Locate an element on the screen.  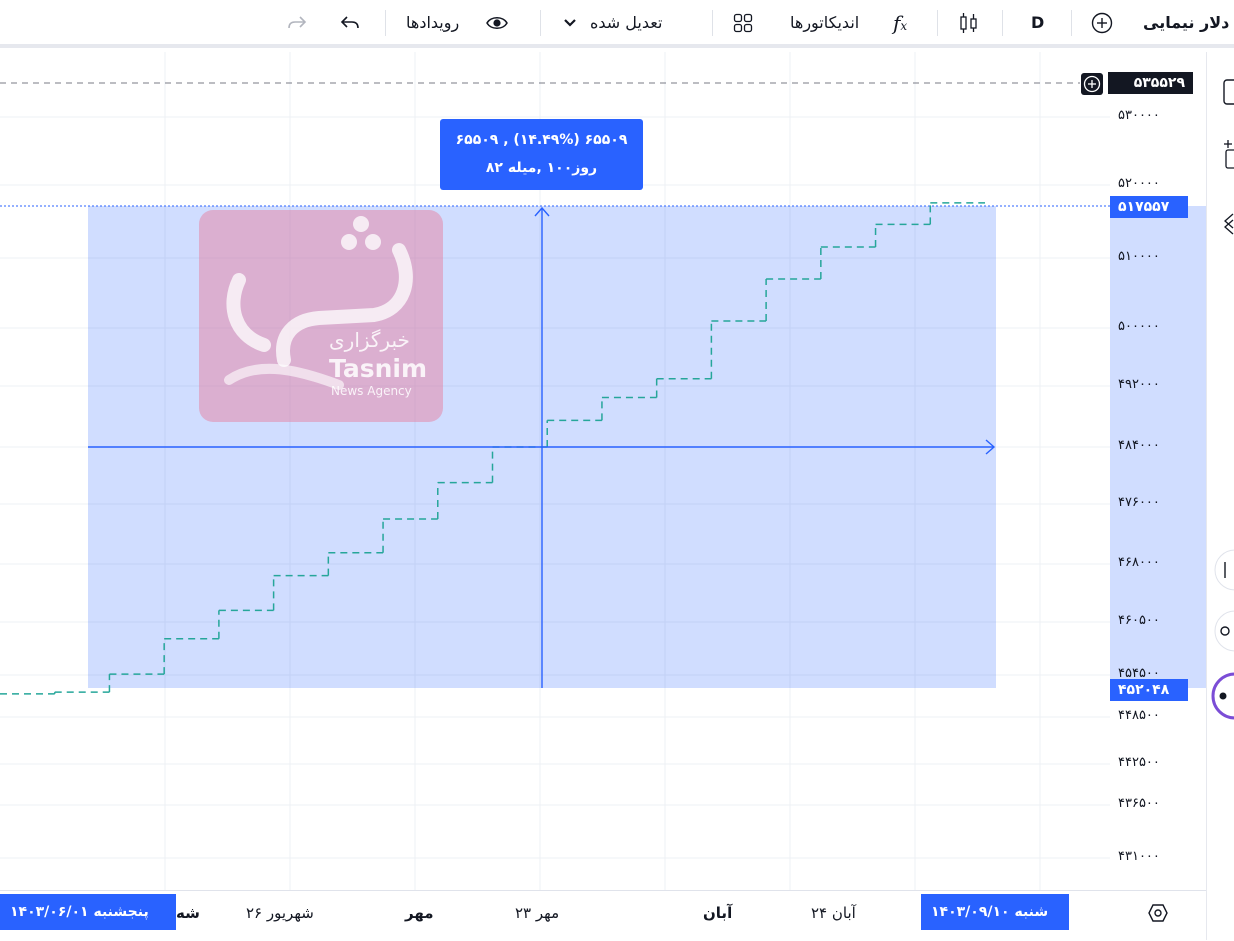
price-axis-tick-label: ۵۰۰۰۰۰ is located at coordinates (1139, 326).